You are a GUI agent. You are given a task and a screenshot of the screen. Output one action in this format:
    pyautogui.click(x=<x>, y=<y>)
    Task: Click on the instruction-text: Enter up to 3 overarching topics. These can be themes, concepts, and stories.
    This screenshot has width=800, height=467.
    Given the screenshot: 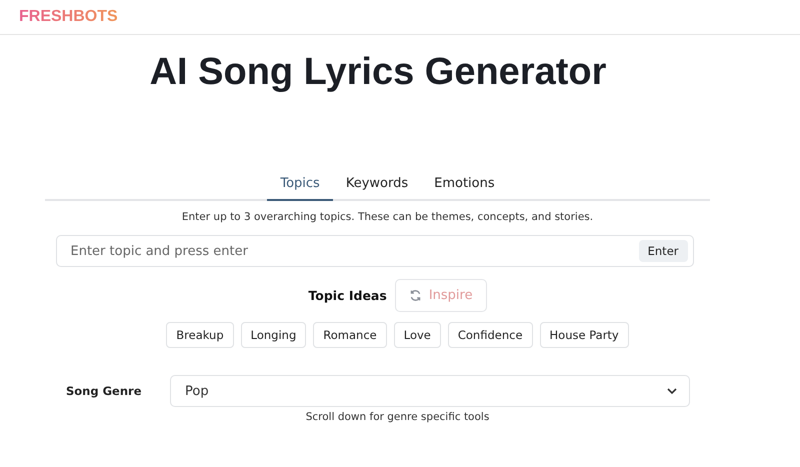 What is the action you would take?
    pyautogui.click(x=387, y=217)
    